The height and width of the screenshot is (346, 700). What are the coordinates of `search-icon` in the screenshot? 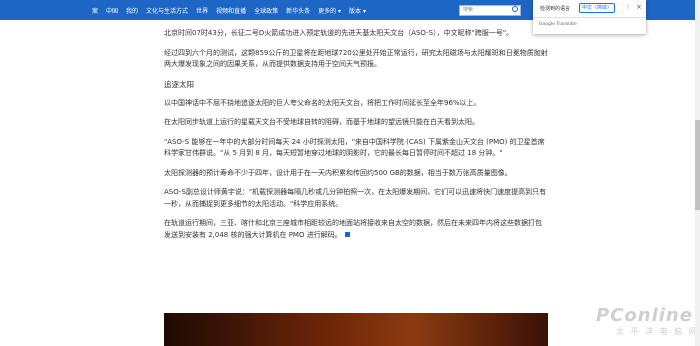 It's located at (515, 9).